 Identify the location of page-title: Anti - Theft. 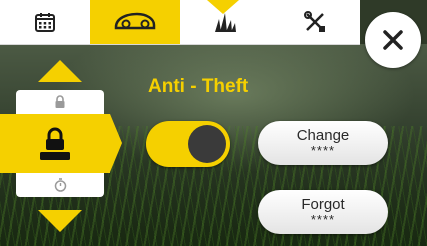
(198, 86).